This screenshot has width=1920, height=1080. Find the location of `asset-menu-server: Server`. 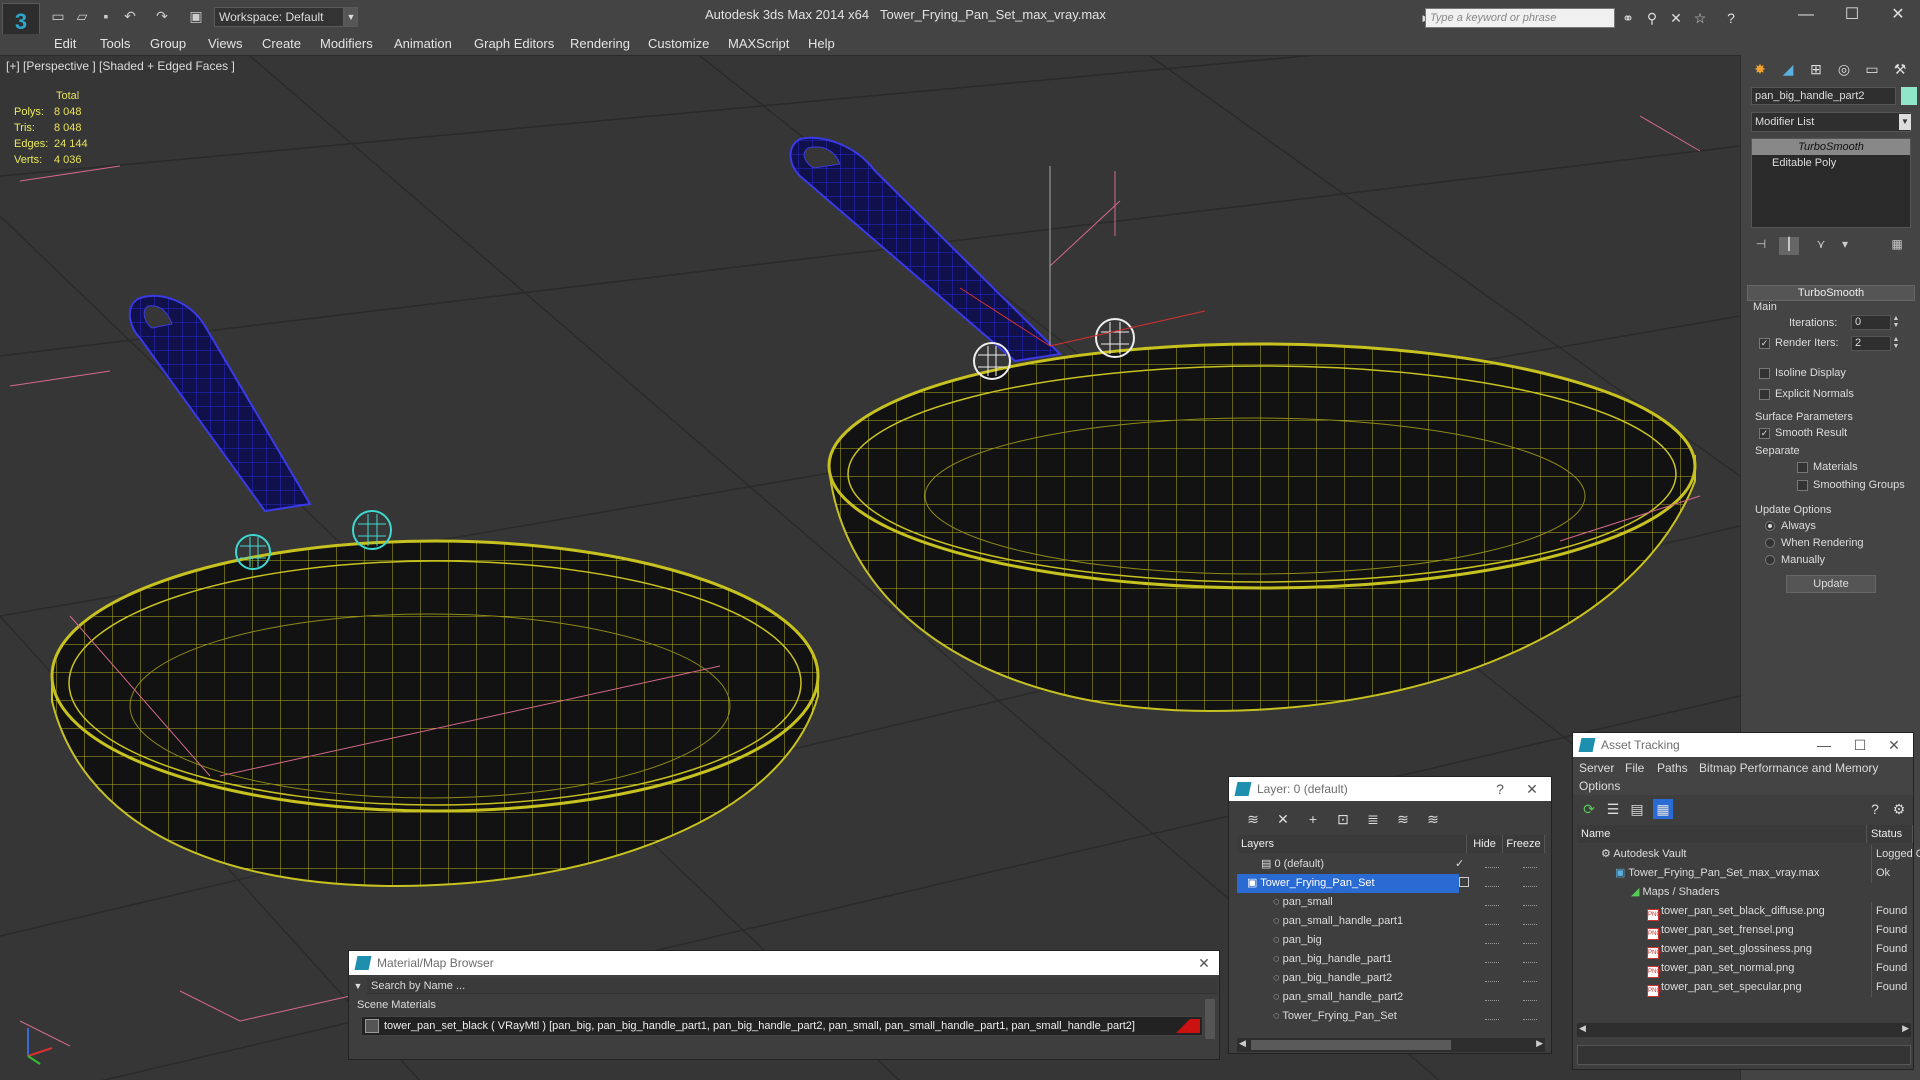

asset-menu-server: Server is located at coordinates (1596, 768).